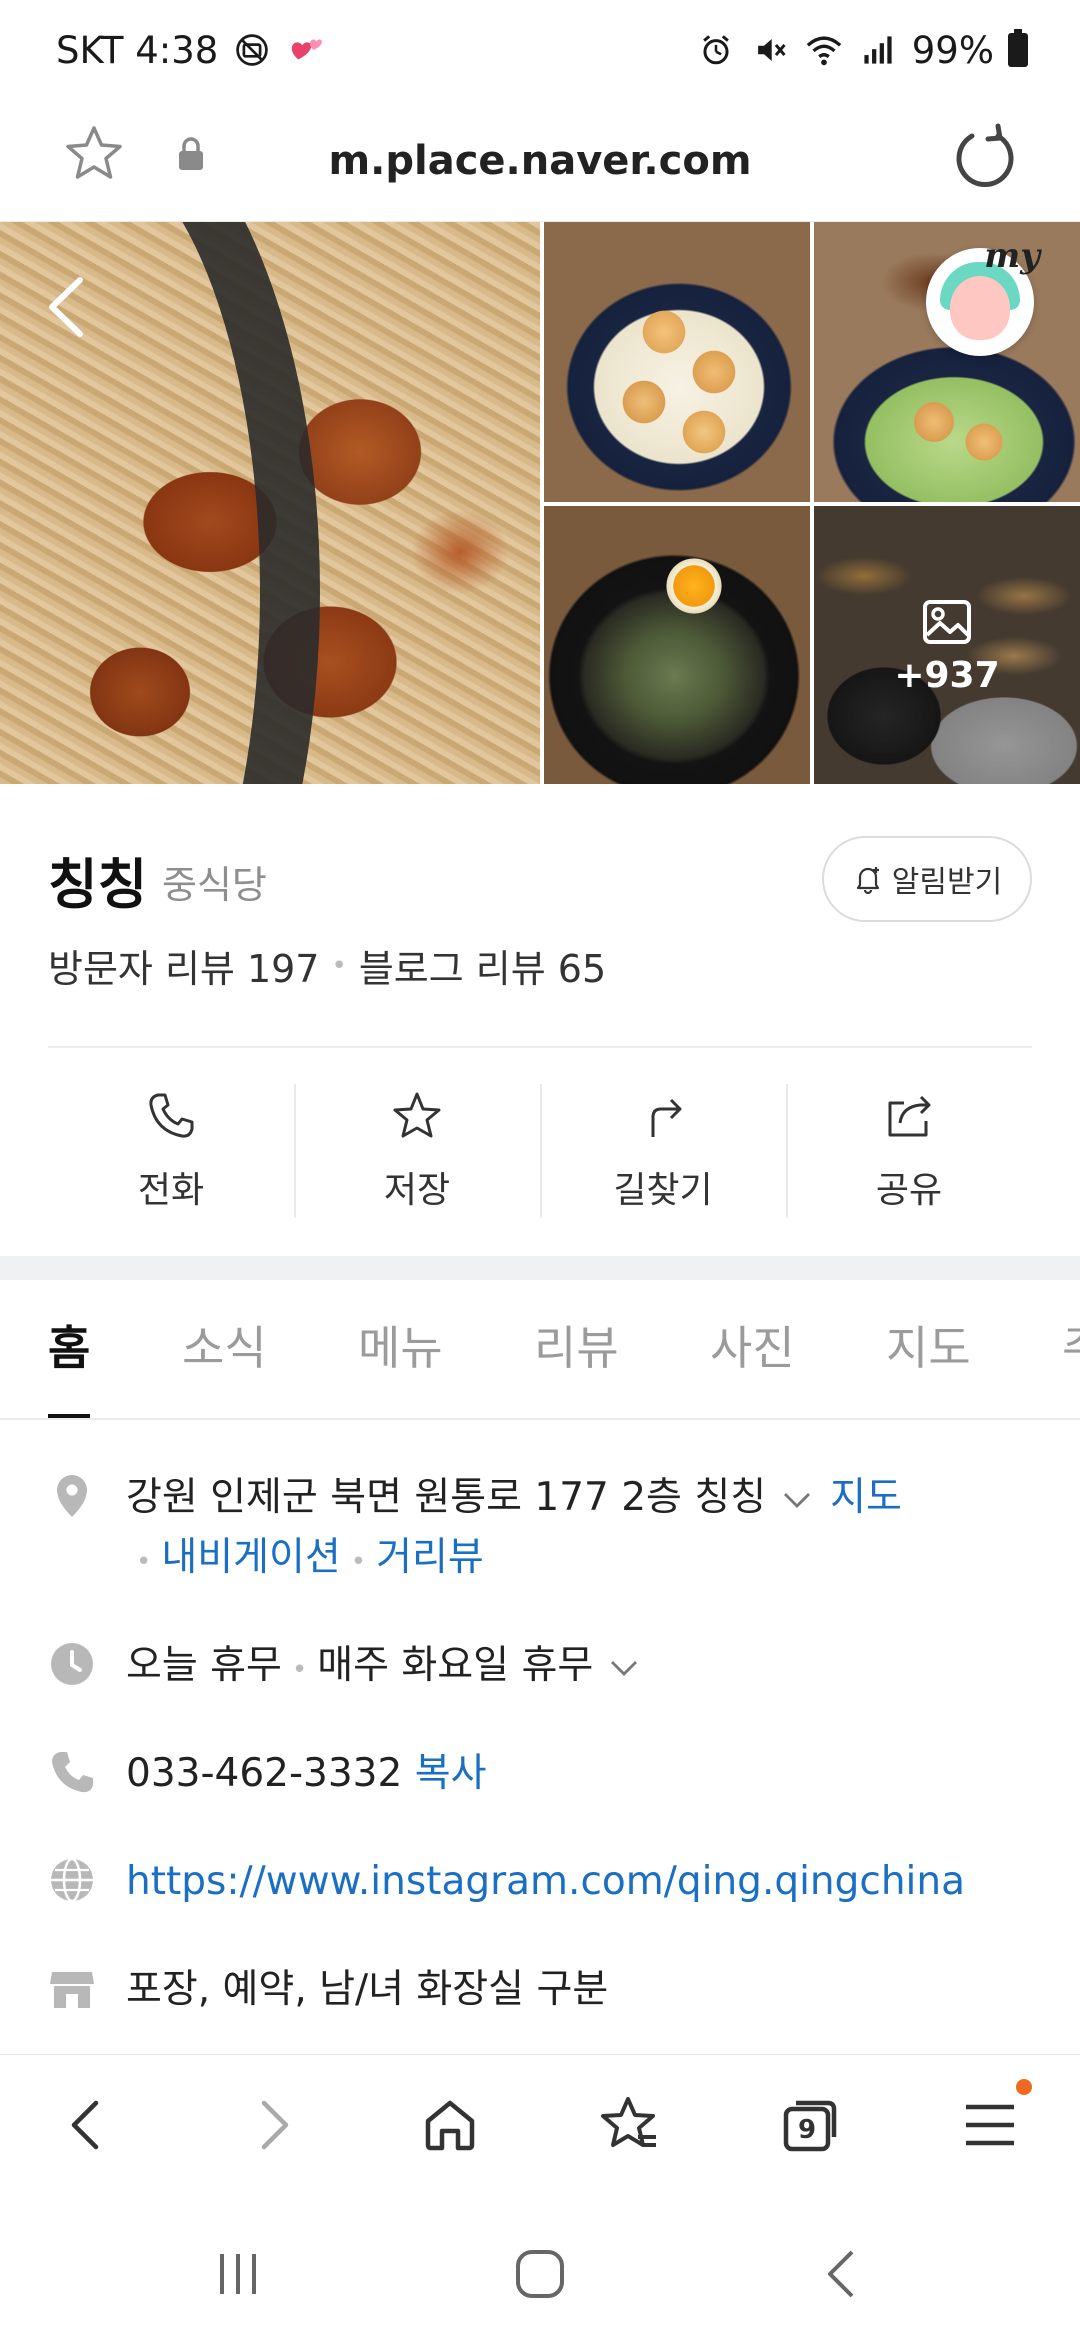 Image resolution: width=1080 pixels, height=2340 pixels. Describe the element at coordinates (1012, 256) in the screenshot. I see `my-badge-text: my` at that location.